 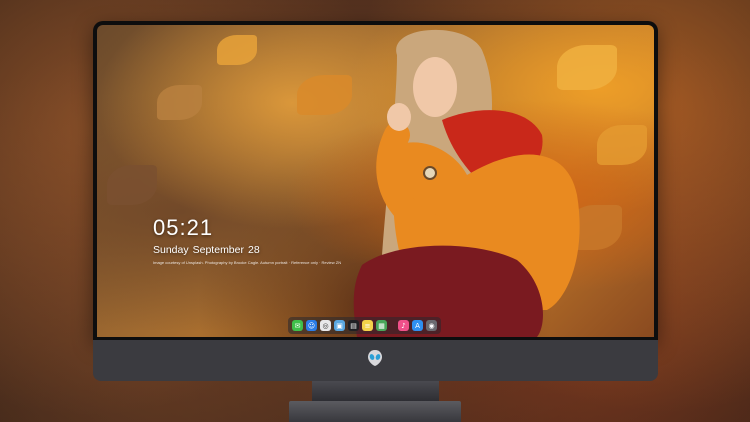 What do you see at coordinates (417, 325) in the screenshot?
I see `appstore-icon: A` at bounding box center [417, 325].